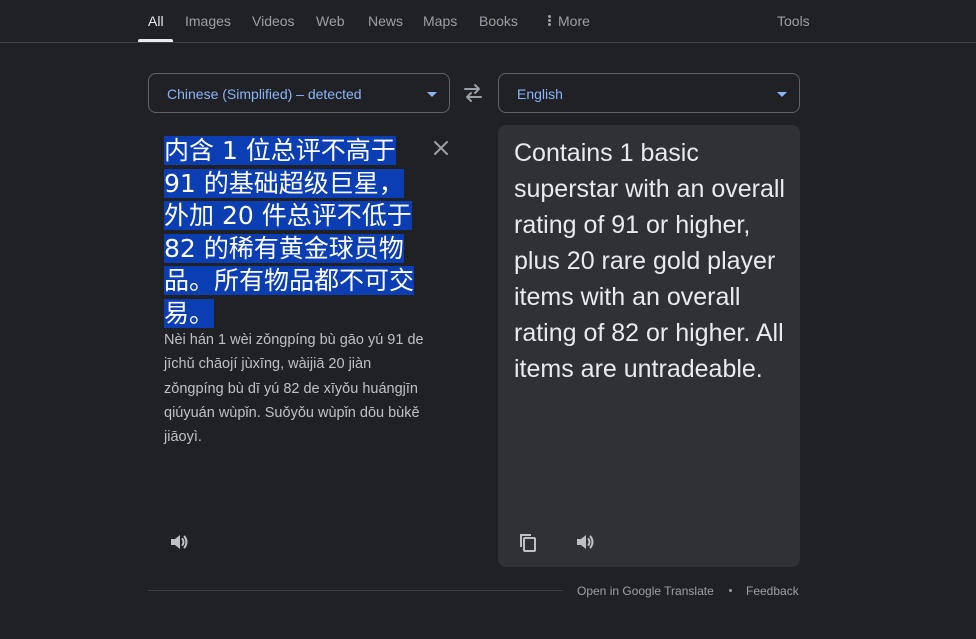  I want to click on tools-button: Tools, so click(793, 21).